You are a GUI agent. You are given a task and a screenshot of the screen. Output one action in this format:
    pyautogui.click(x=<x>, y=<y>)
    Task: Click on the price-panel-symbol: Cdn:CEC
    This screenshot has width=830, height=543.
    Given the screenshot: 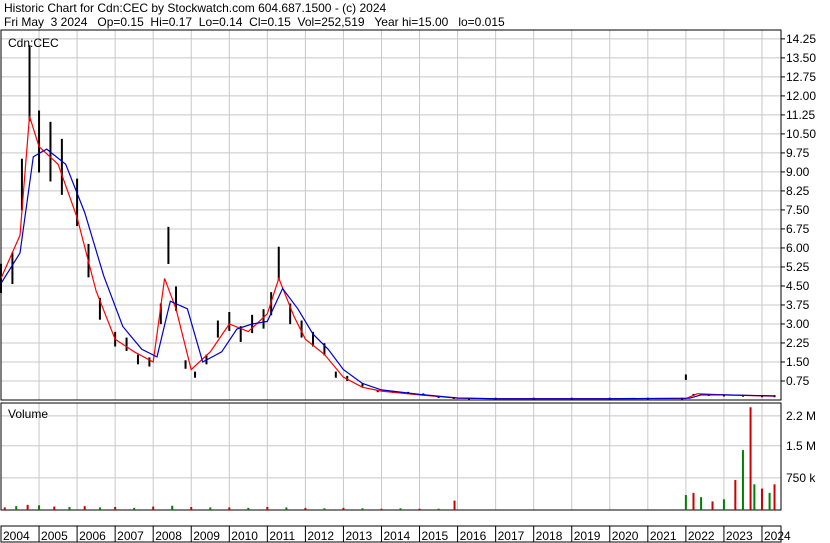 What is the action you would take?
    pyautogui.click(x=33, y=43)
    